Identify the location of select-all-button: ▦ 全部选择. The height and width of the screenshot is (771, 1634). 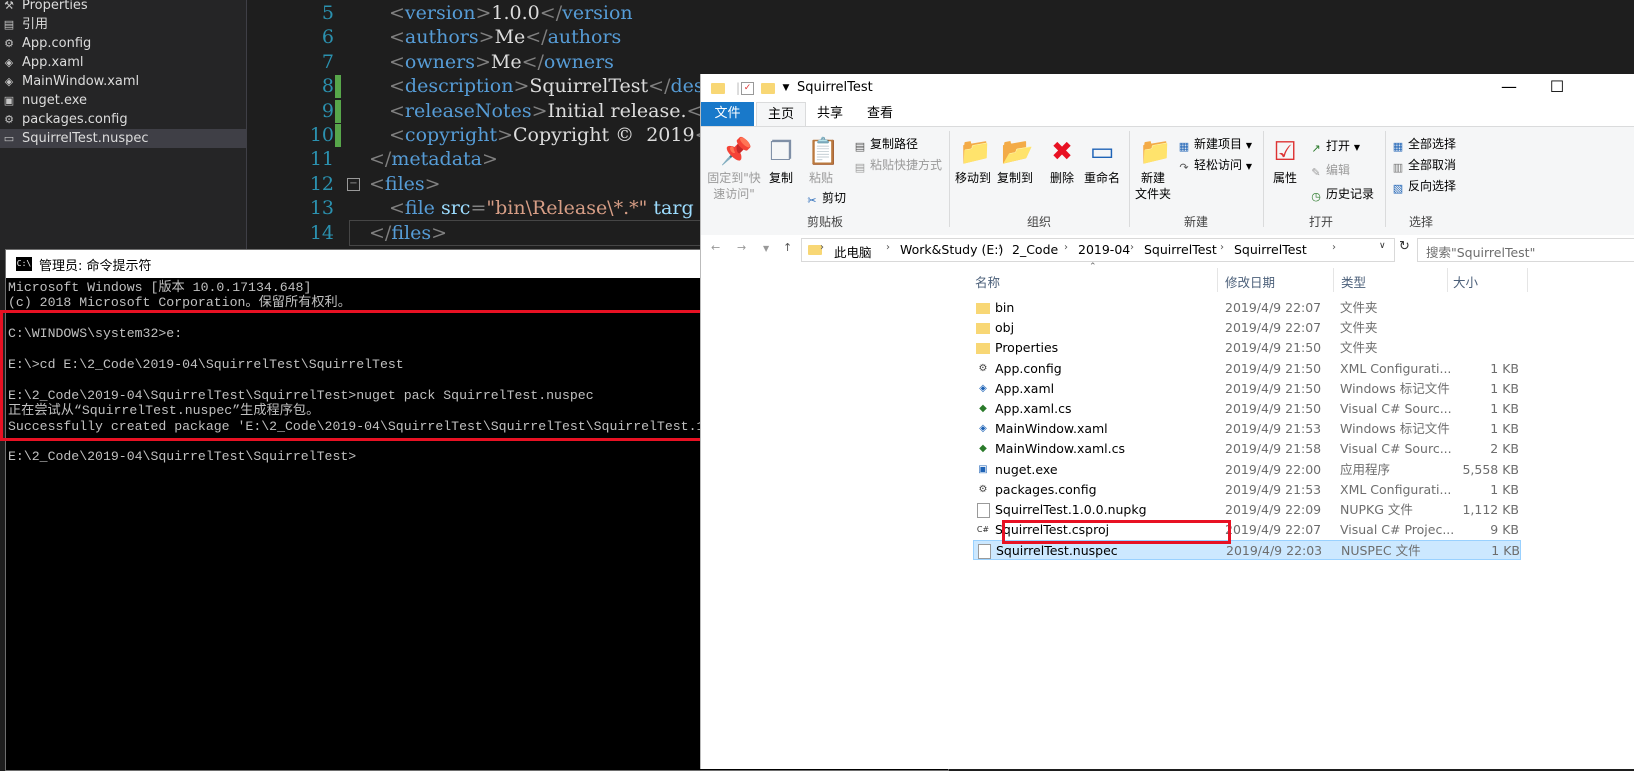
(1423, 144).